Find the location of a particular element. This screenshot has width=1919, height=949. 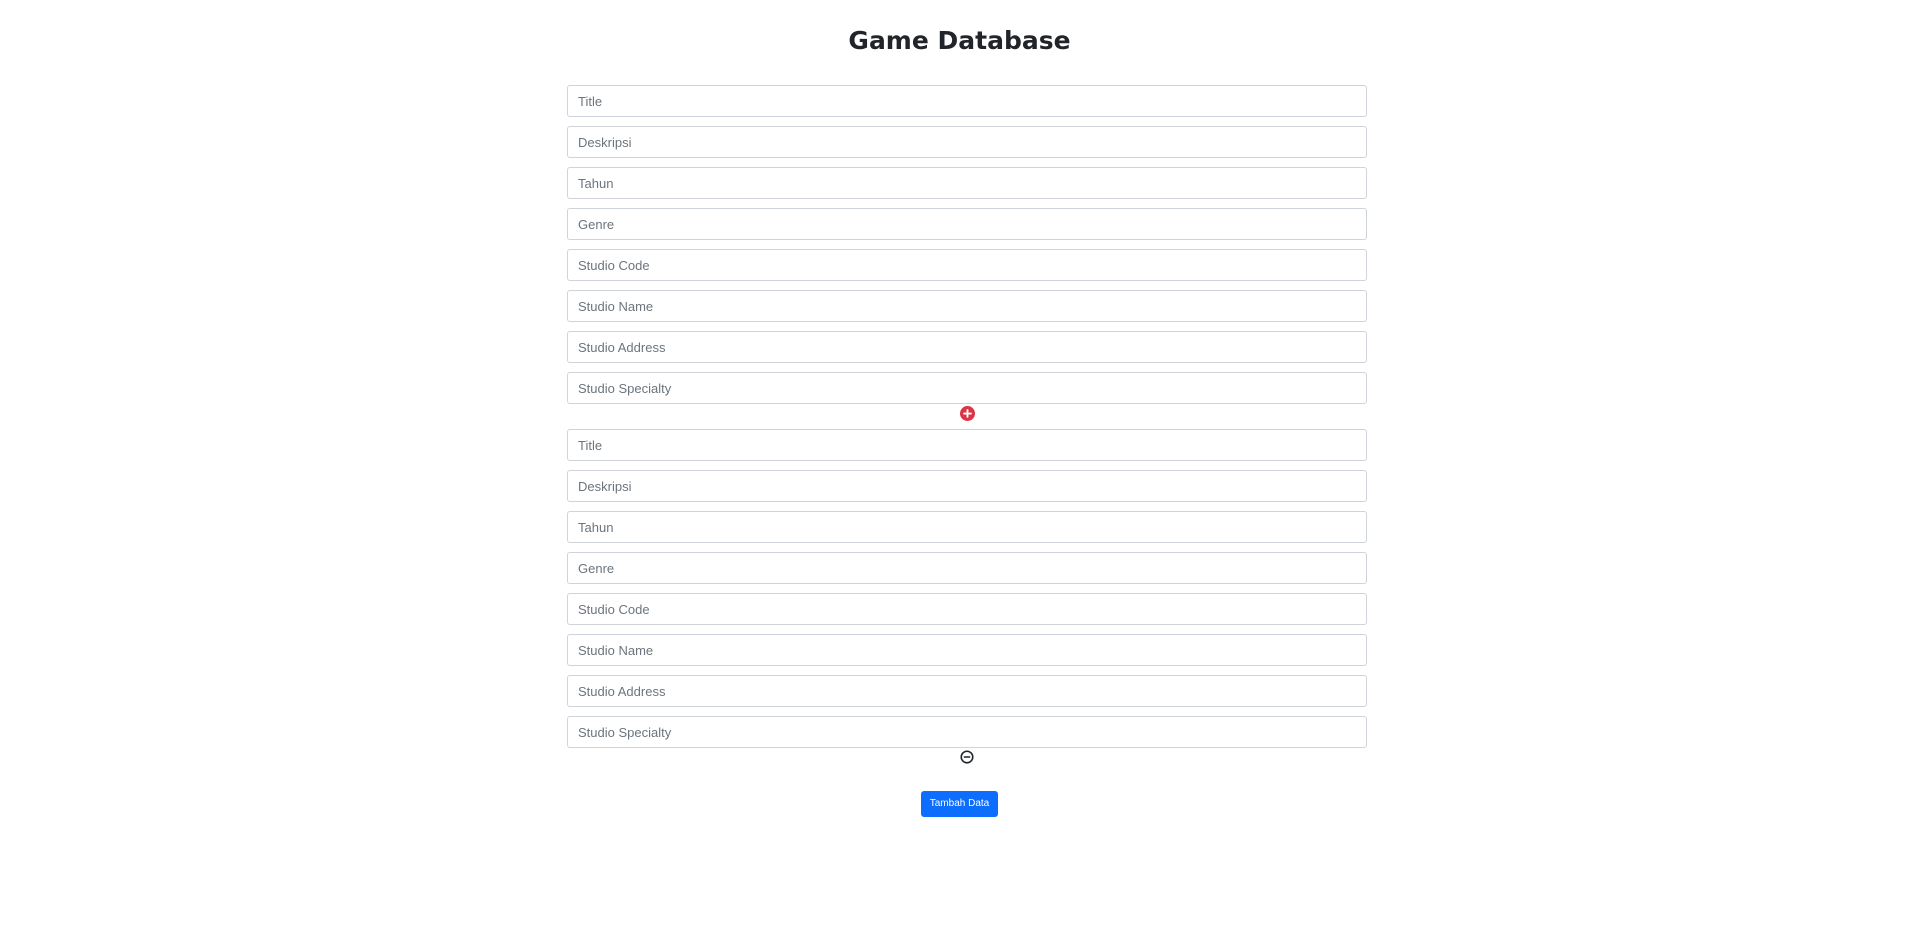

remove-group-button is located at coordinates (967, 757).